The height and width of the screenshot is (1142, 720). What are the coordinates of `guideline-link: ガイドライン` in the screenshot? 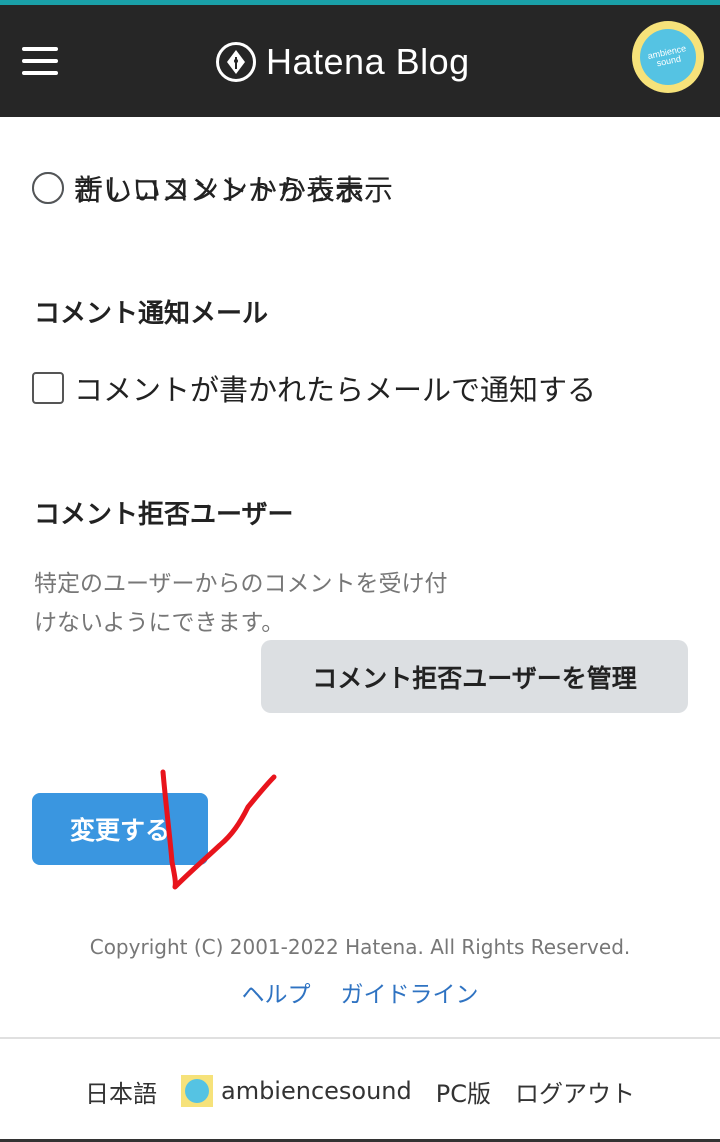 It's located at (410, 992).